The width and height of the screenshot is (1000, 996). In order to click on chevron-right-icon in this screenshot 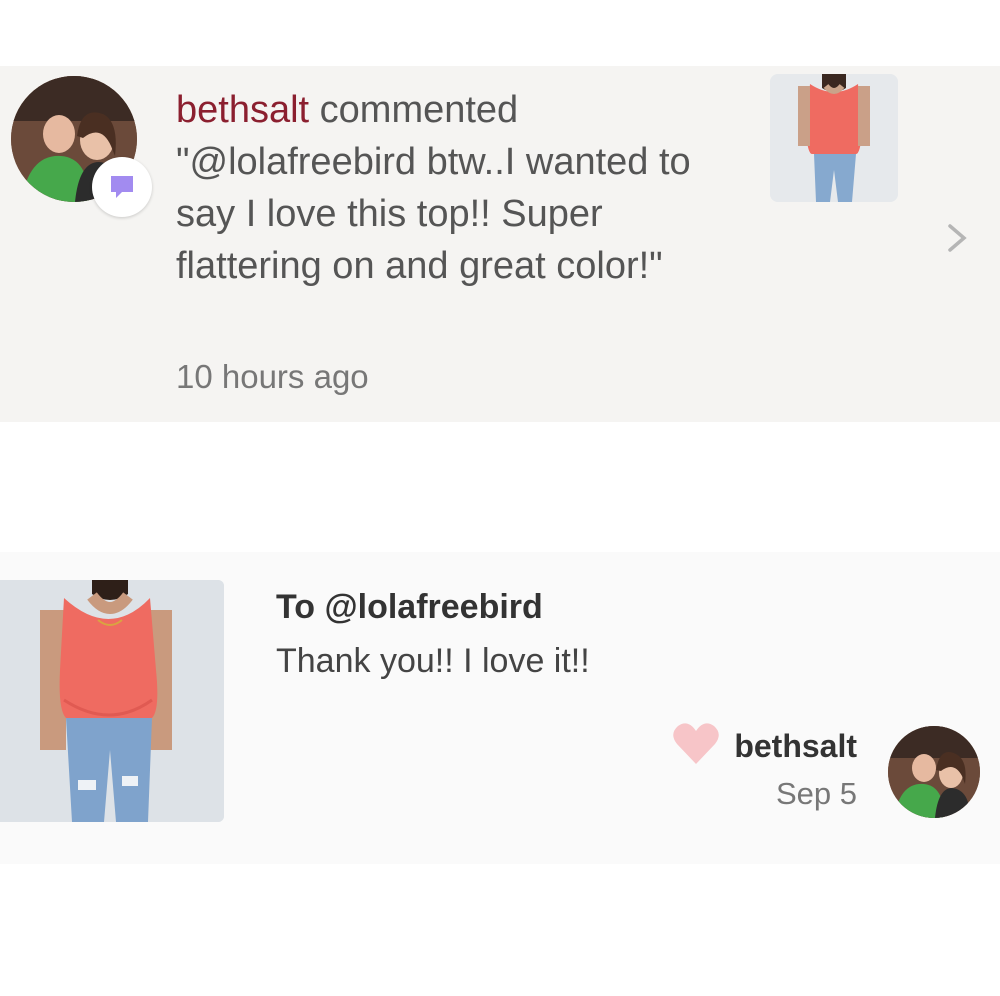, I will do `click(958, 238)`.